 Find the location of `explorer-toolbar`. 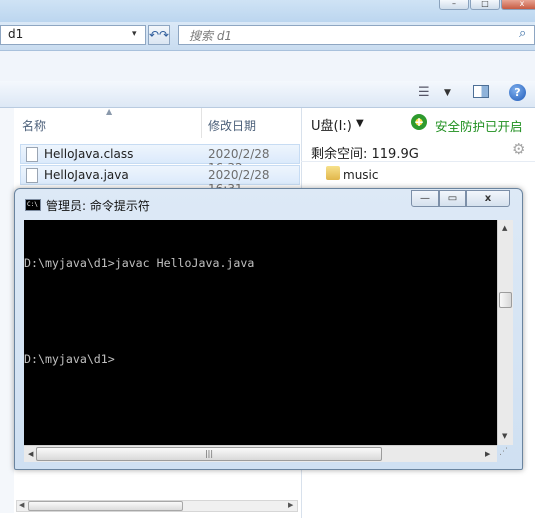

explorer-toolbar is located at coordinates (267, 94).